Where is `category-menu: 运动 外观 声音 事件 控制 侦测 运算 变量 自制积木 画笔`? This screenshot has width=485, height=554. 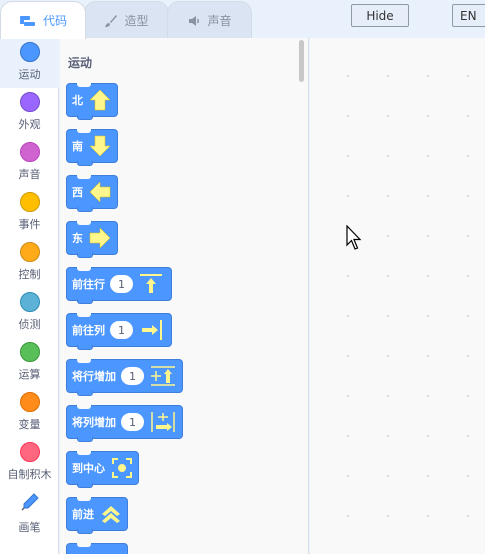 category-menu: 运动 外观 声音 事件 控制 侦测 运算 变量 自制积木 画笔 is located at coordinates (29, 296).